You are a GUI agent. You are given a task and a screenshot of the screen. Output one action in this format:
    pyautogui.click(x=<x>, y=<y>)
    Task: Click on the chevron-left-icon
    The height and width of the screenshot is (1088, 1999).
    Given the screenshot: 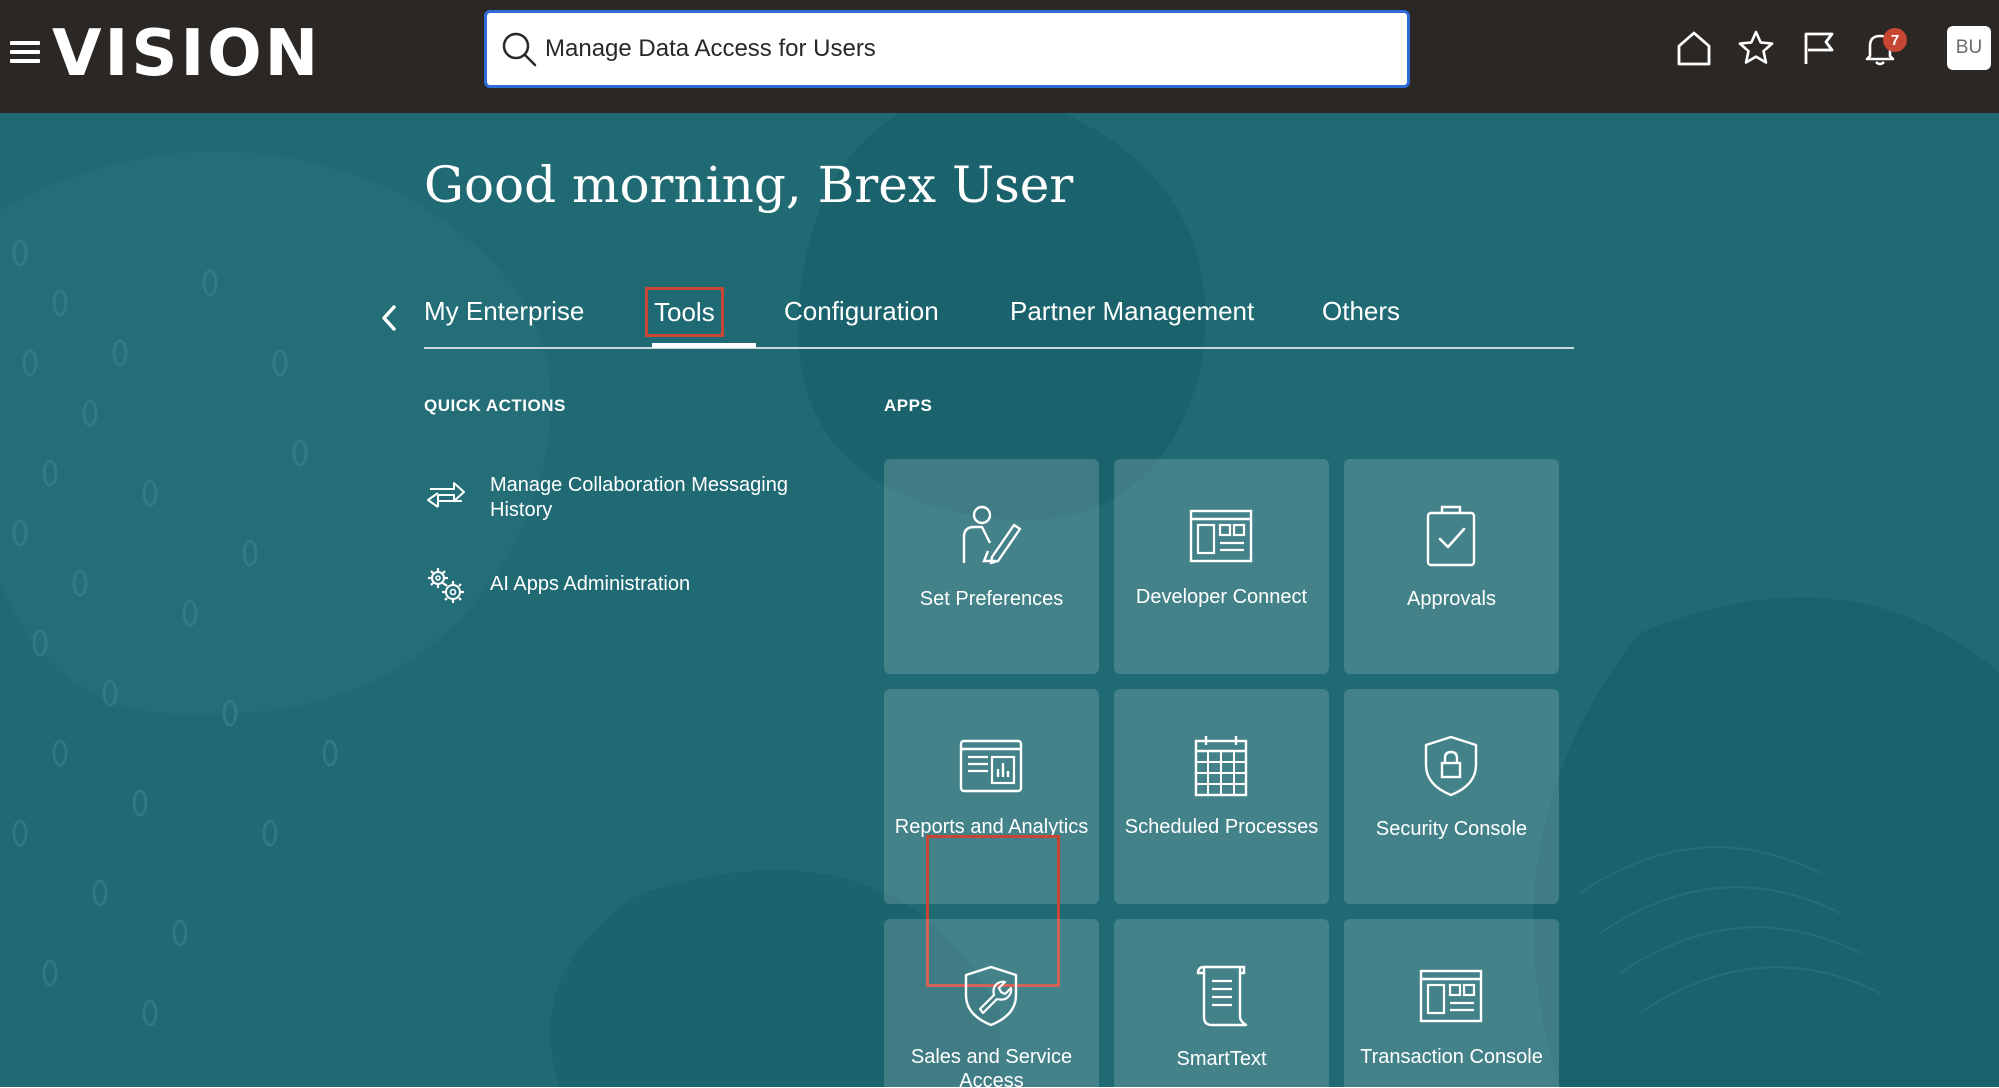 What is the action you would take?
    pyautogui.click(x=389, y=318)
    